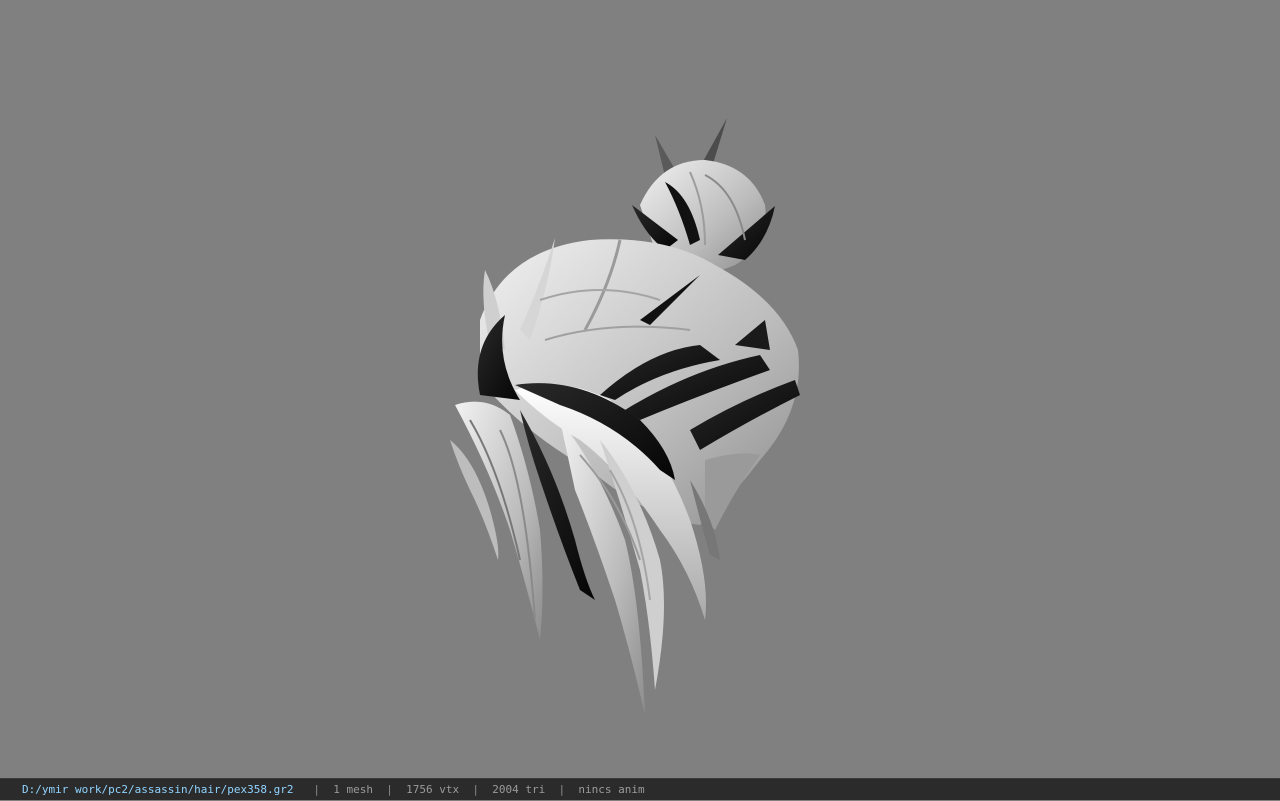 The width and height of the screenshot is (1280, 801). What do you see at coordinates (433, 789) in the screenshot?
I see `vertex-count: 1756 vtx` at bounding box center [433, 789].